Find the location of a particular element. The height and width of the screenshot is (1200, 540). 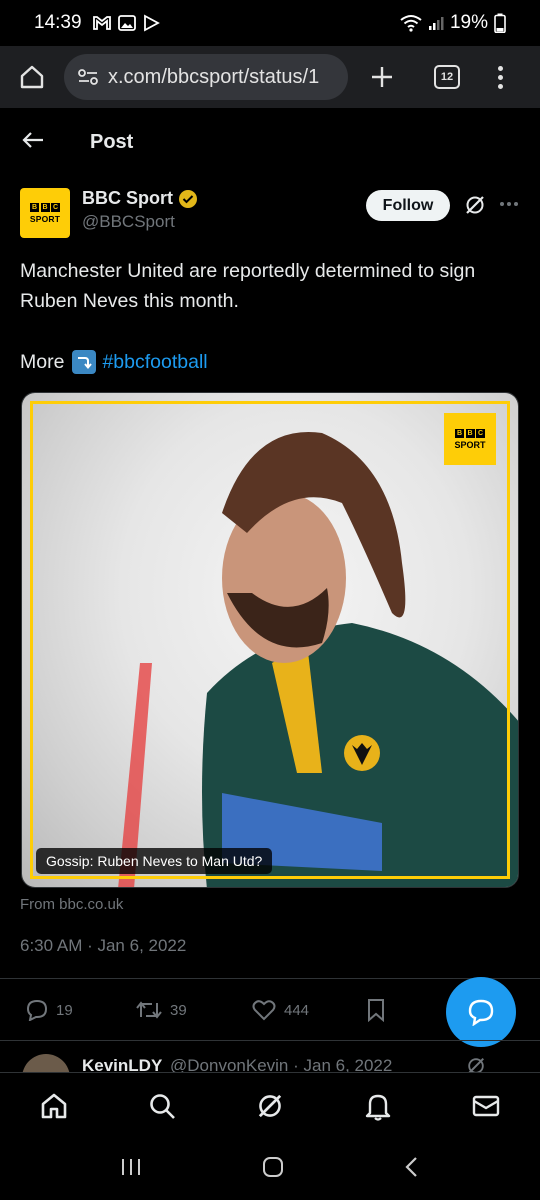

home-system-button is located at coordinates (273, 1169).